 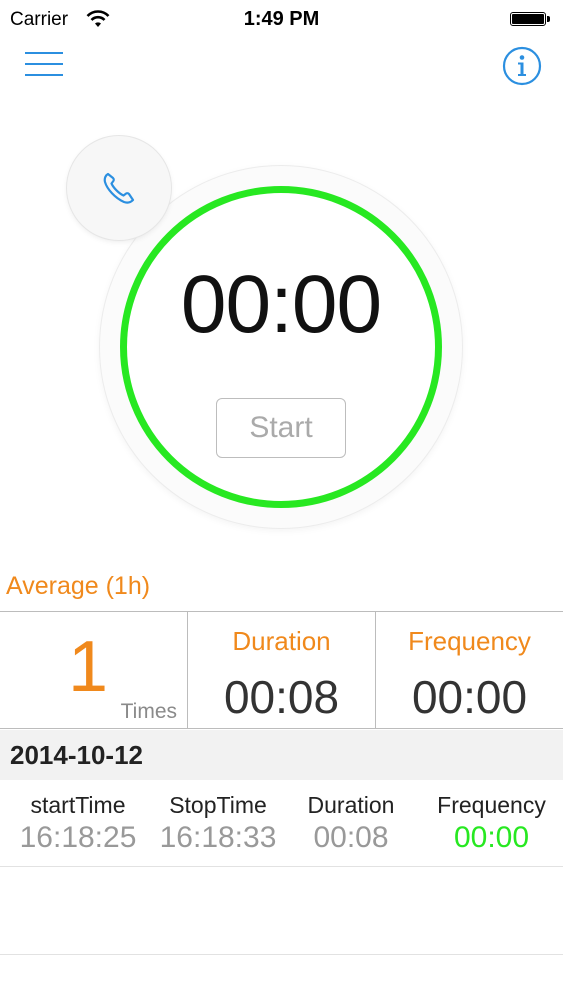 I want to click on frequency-label: Frequency, so click(x=469, y=641).